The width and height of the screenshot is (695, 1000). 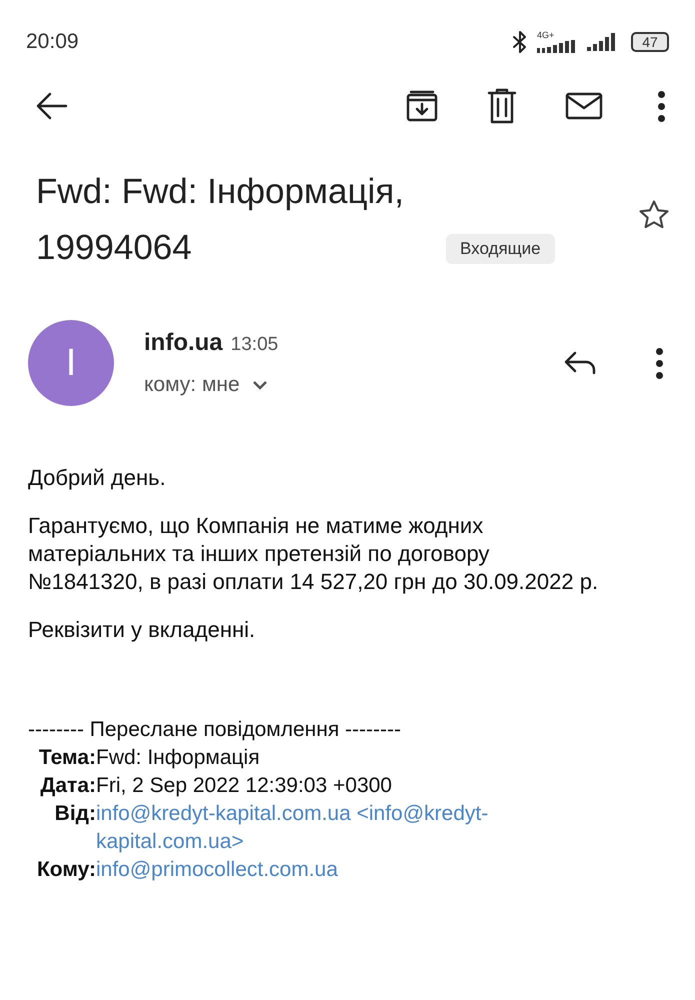 I want to click on status-time: 20:09, so click(x=52, y=42).